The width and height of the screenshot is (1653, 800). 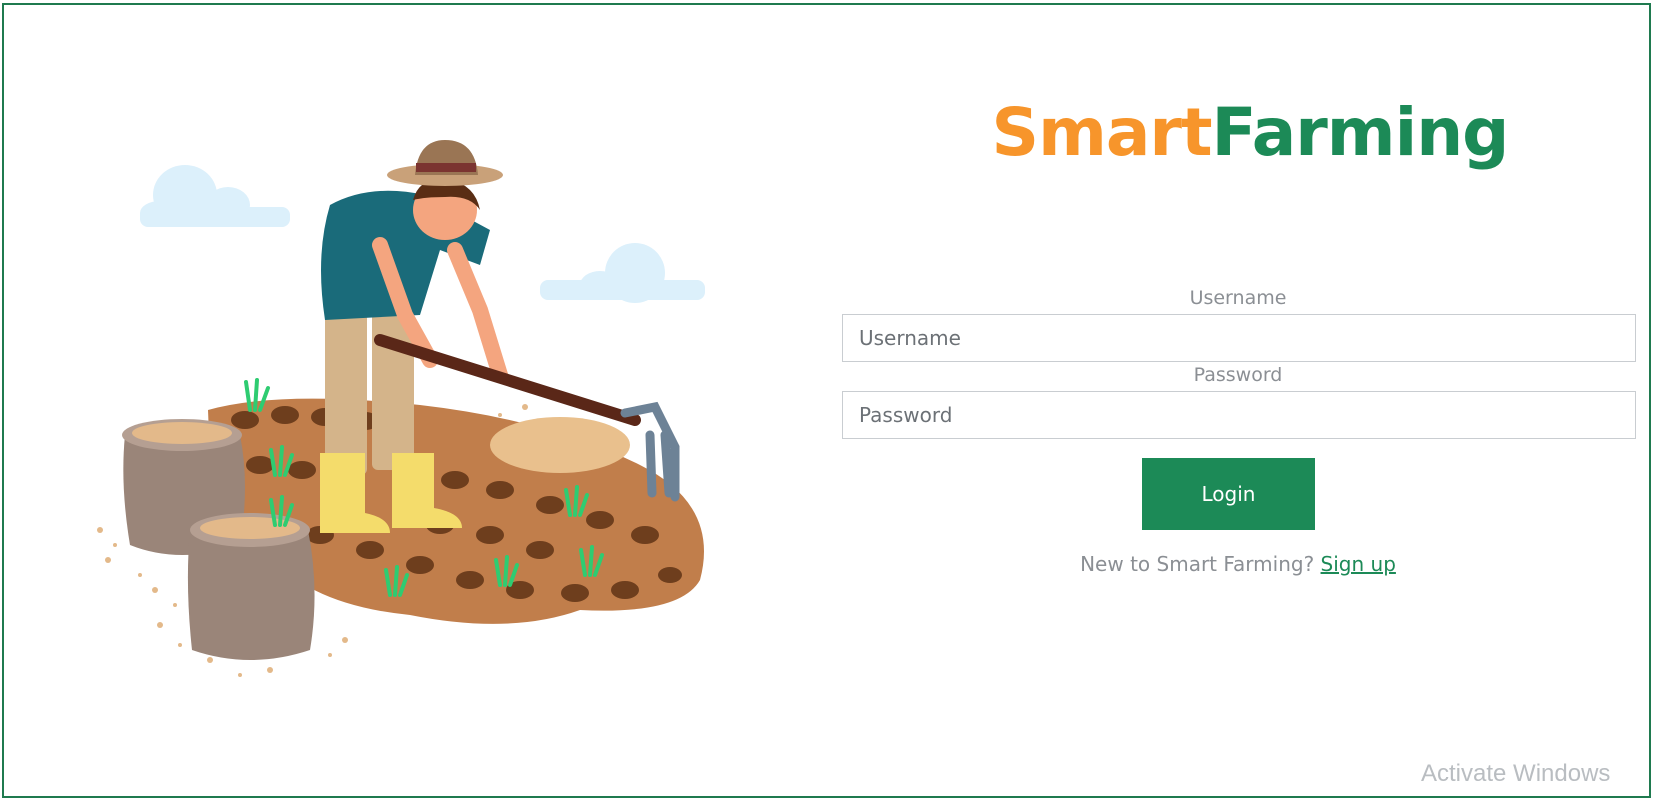 What do you see at coordinates (1516, 773) in the screenshot?
I see `activate-windows-watermark: Activate Windows` at bounding box center [1516, 773].